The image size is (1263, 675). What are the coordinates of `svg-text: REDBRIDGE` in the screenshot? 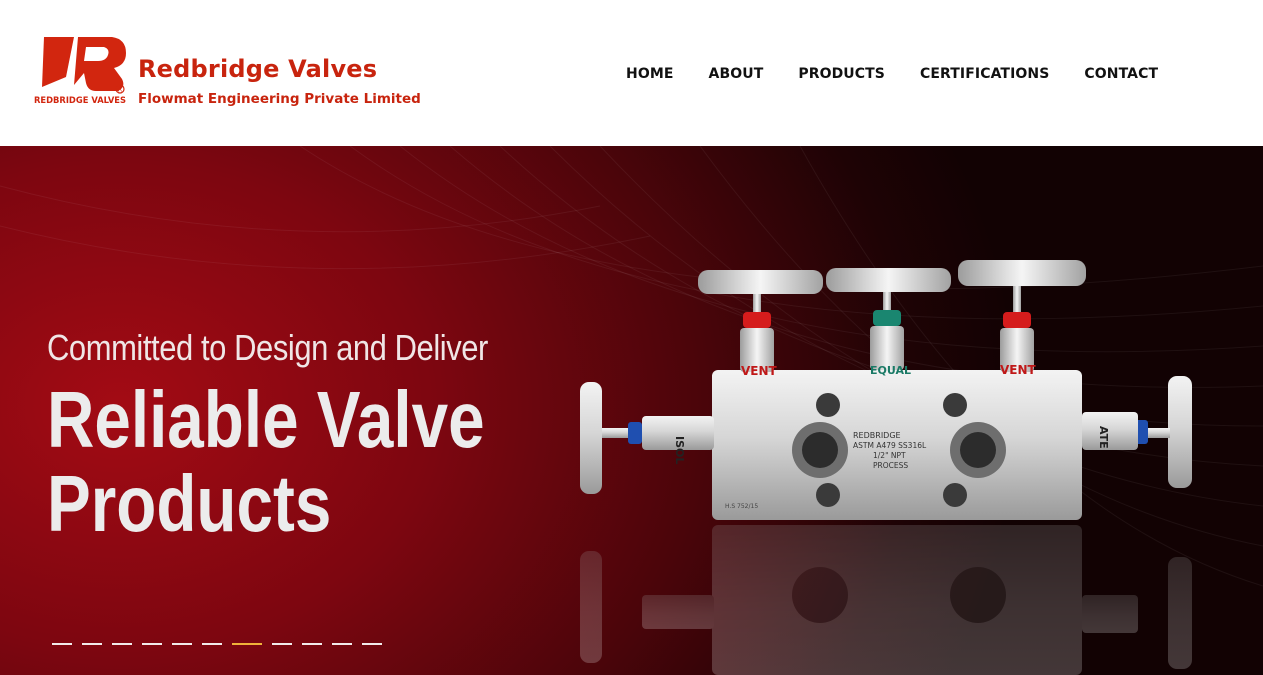 It's located at (877, 435).